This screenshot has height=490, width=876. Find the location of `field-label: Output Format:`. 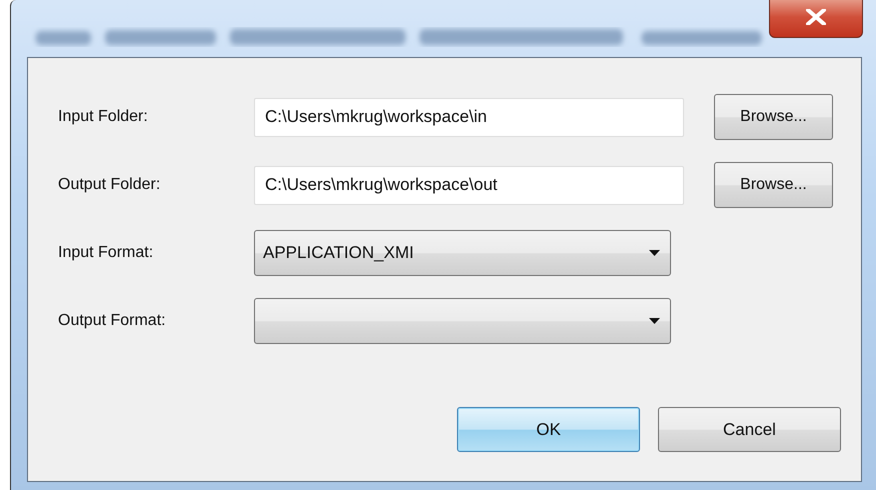

field-label: Output Format: is located at coordinates (112, 321).